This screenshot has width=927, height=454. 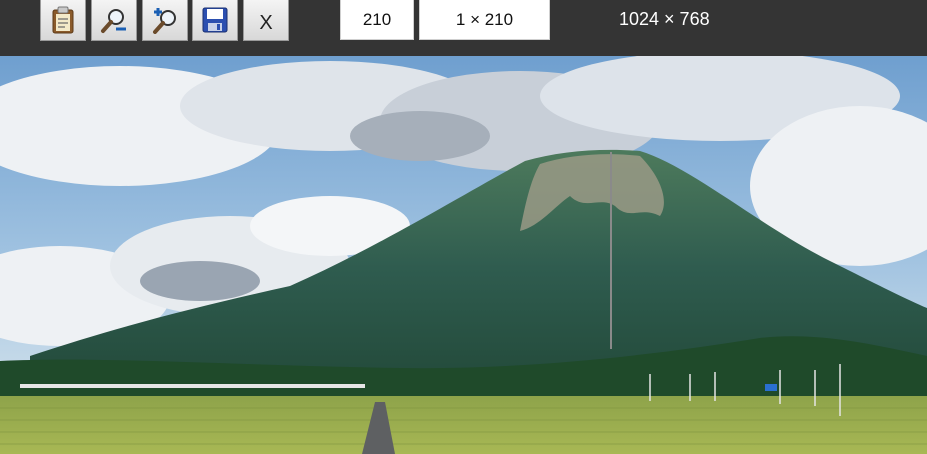 I want to click on close-icon: X, so click(x=266, y=22).